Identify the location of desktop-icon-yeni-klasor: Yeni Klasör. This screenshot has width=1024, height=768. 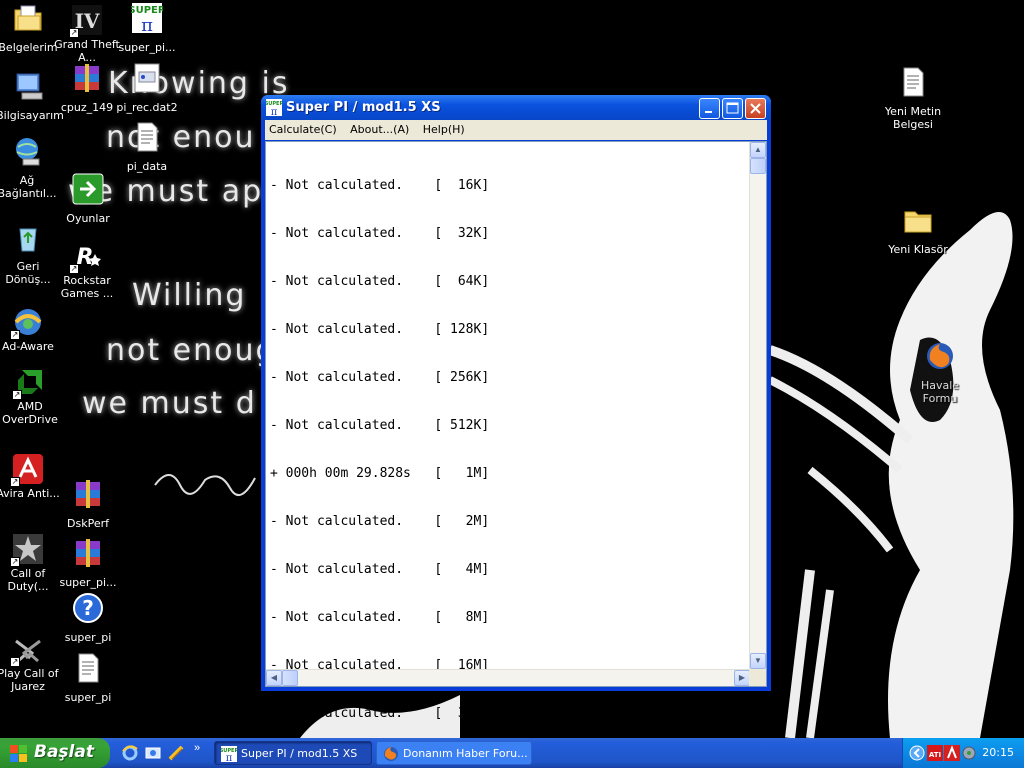
(918, 230).